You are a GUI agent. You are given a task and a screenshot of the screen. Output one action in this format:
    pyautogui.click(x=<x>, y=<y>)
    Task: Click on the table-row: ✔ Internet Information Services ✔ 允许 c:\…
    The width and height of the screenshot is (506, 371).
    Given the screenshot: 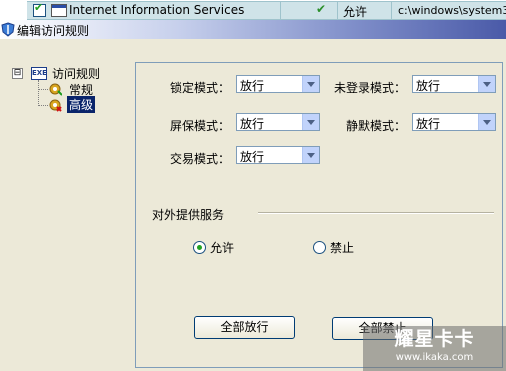 What is the action you would take?
    pyautogui.click(x=266, y=10)
    